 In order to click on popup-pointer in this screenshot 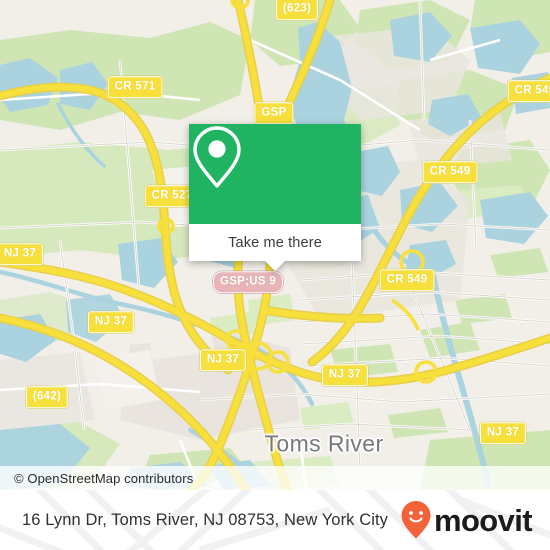, I will do `click(275, 265)`.